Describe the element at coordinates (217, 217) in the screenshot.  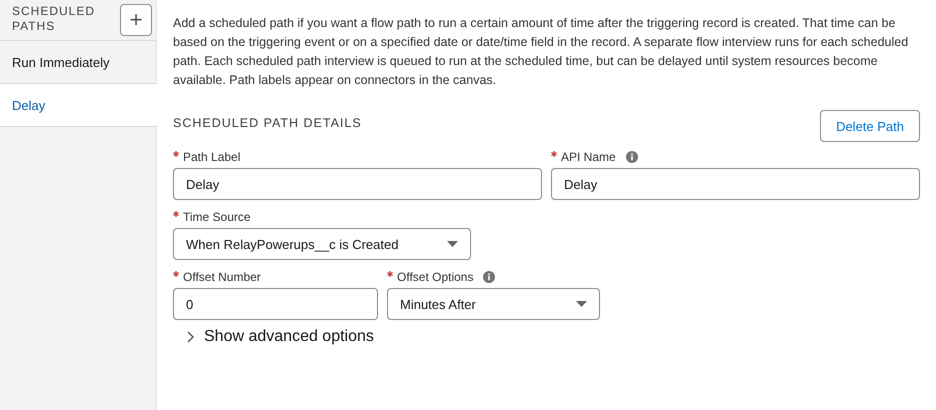
I see `field-label: Time Source` at that location.